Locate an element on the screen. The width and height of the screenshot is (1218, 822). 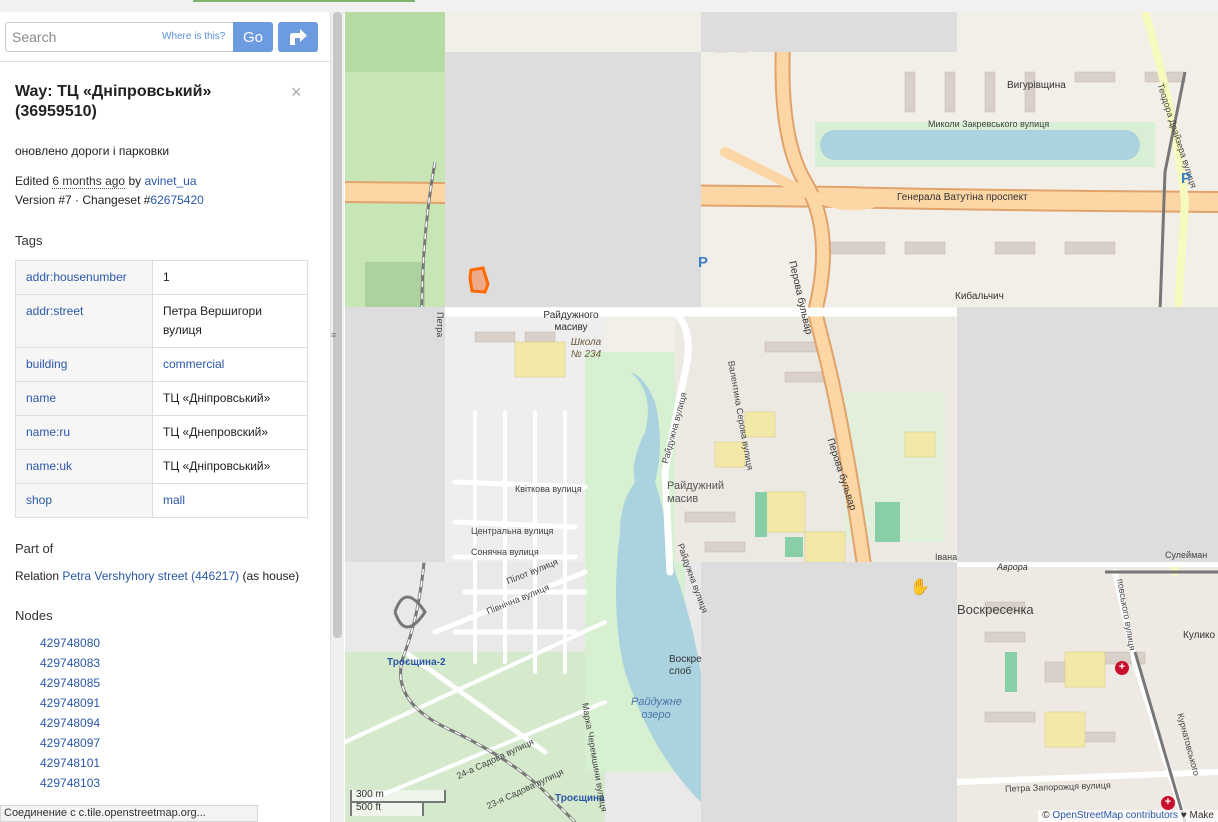
where-is-this-link: Where is this? is located at coordinates (193, 36).